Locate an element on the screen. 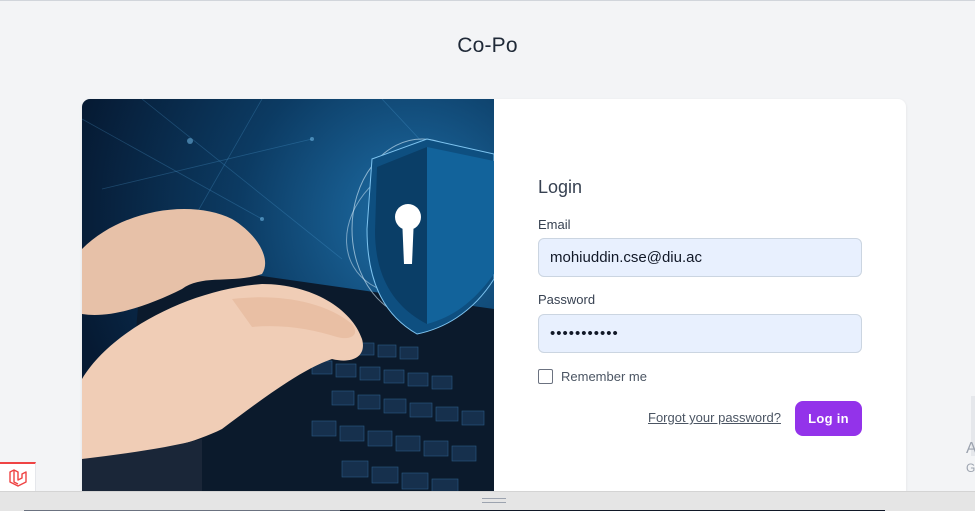 The image size is (975, 511). edge-text-g: G is located at coordinates (970, 468).